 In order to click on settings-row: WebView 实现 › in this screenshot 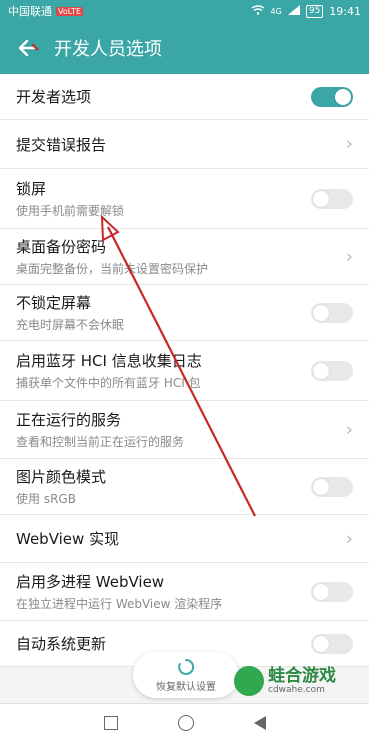, I will do `click(184, 539)`.